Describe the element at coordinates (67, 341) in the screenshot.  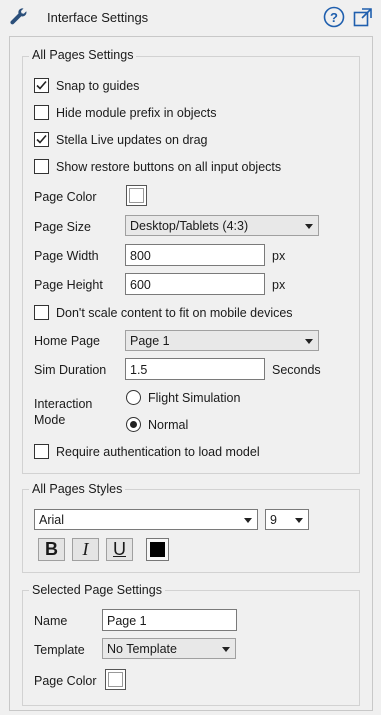
I see `home-page-label: Home Page` at that location.